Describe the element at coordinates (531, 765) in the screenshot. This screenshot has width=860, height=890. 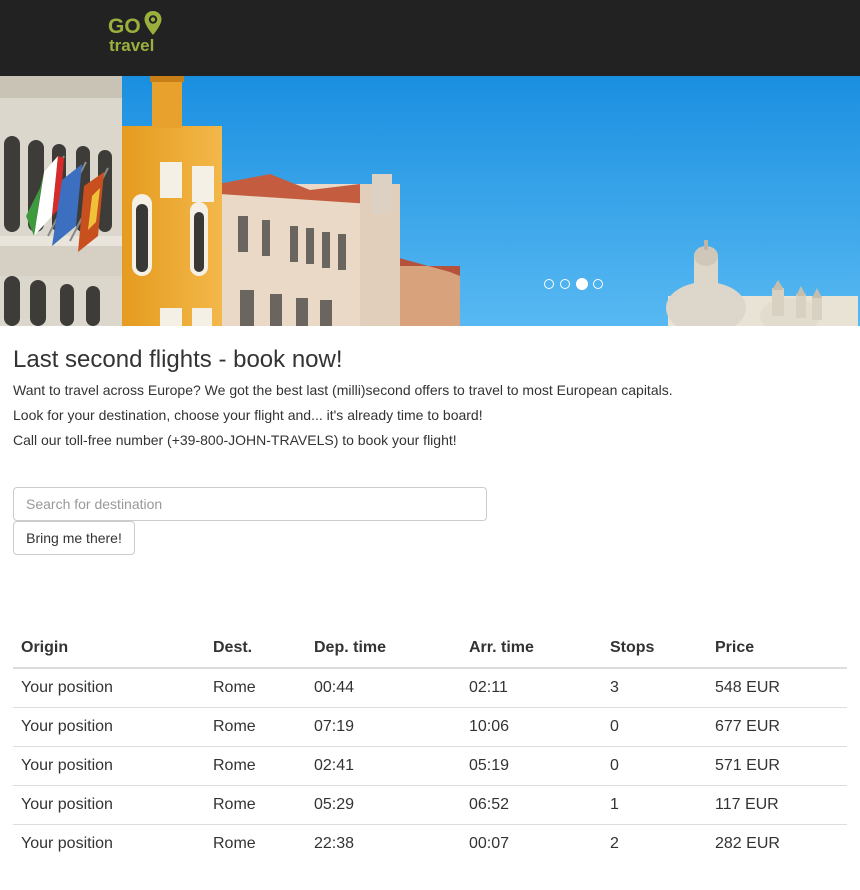
I see `cell-arrival-time: 05:19` at that location.